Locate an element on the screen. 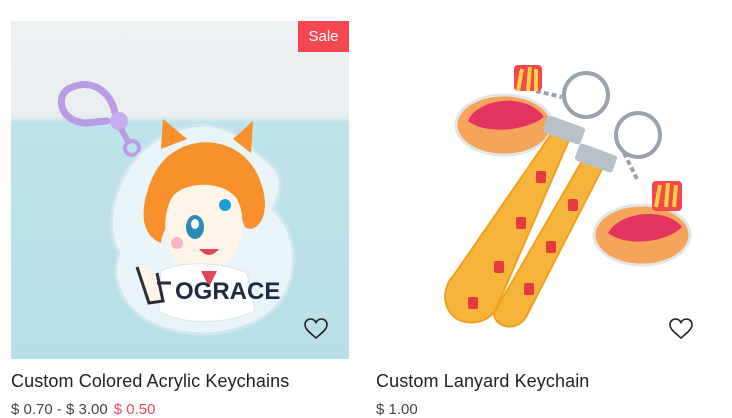  sale-badge: Sale is located at coordinates (323, 36).